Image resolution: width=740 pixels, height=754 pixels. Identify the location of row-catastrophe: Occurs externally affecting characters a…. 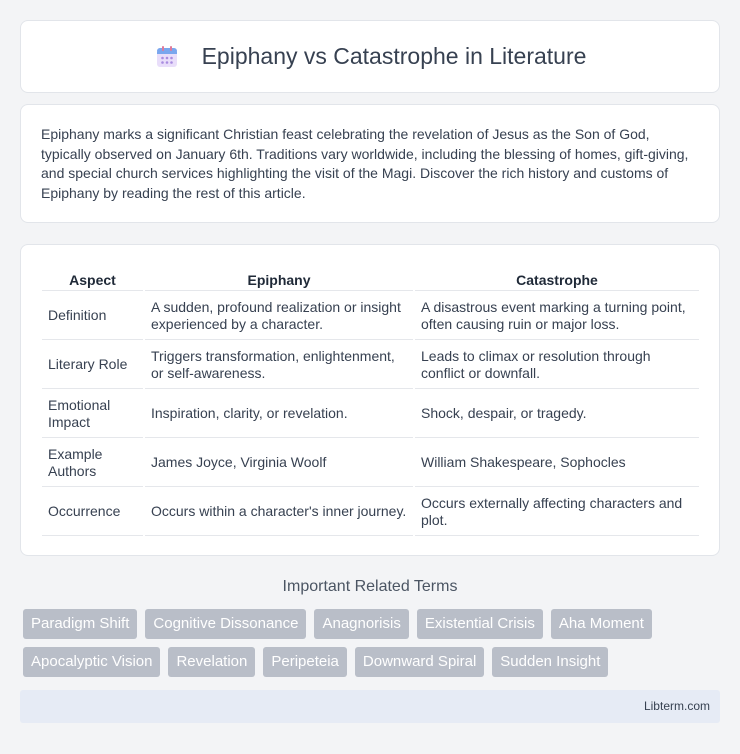
(557, 512).